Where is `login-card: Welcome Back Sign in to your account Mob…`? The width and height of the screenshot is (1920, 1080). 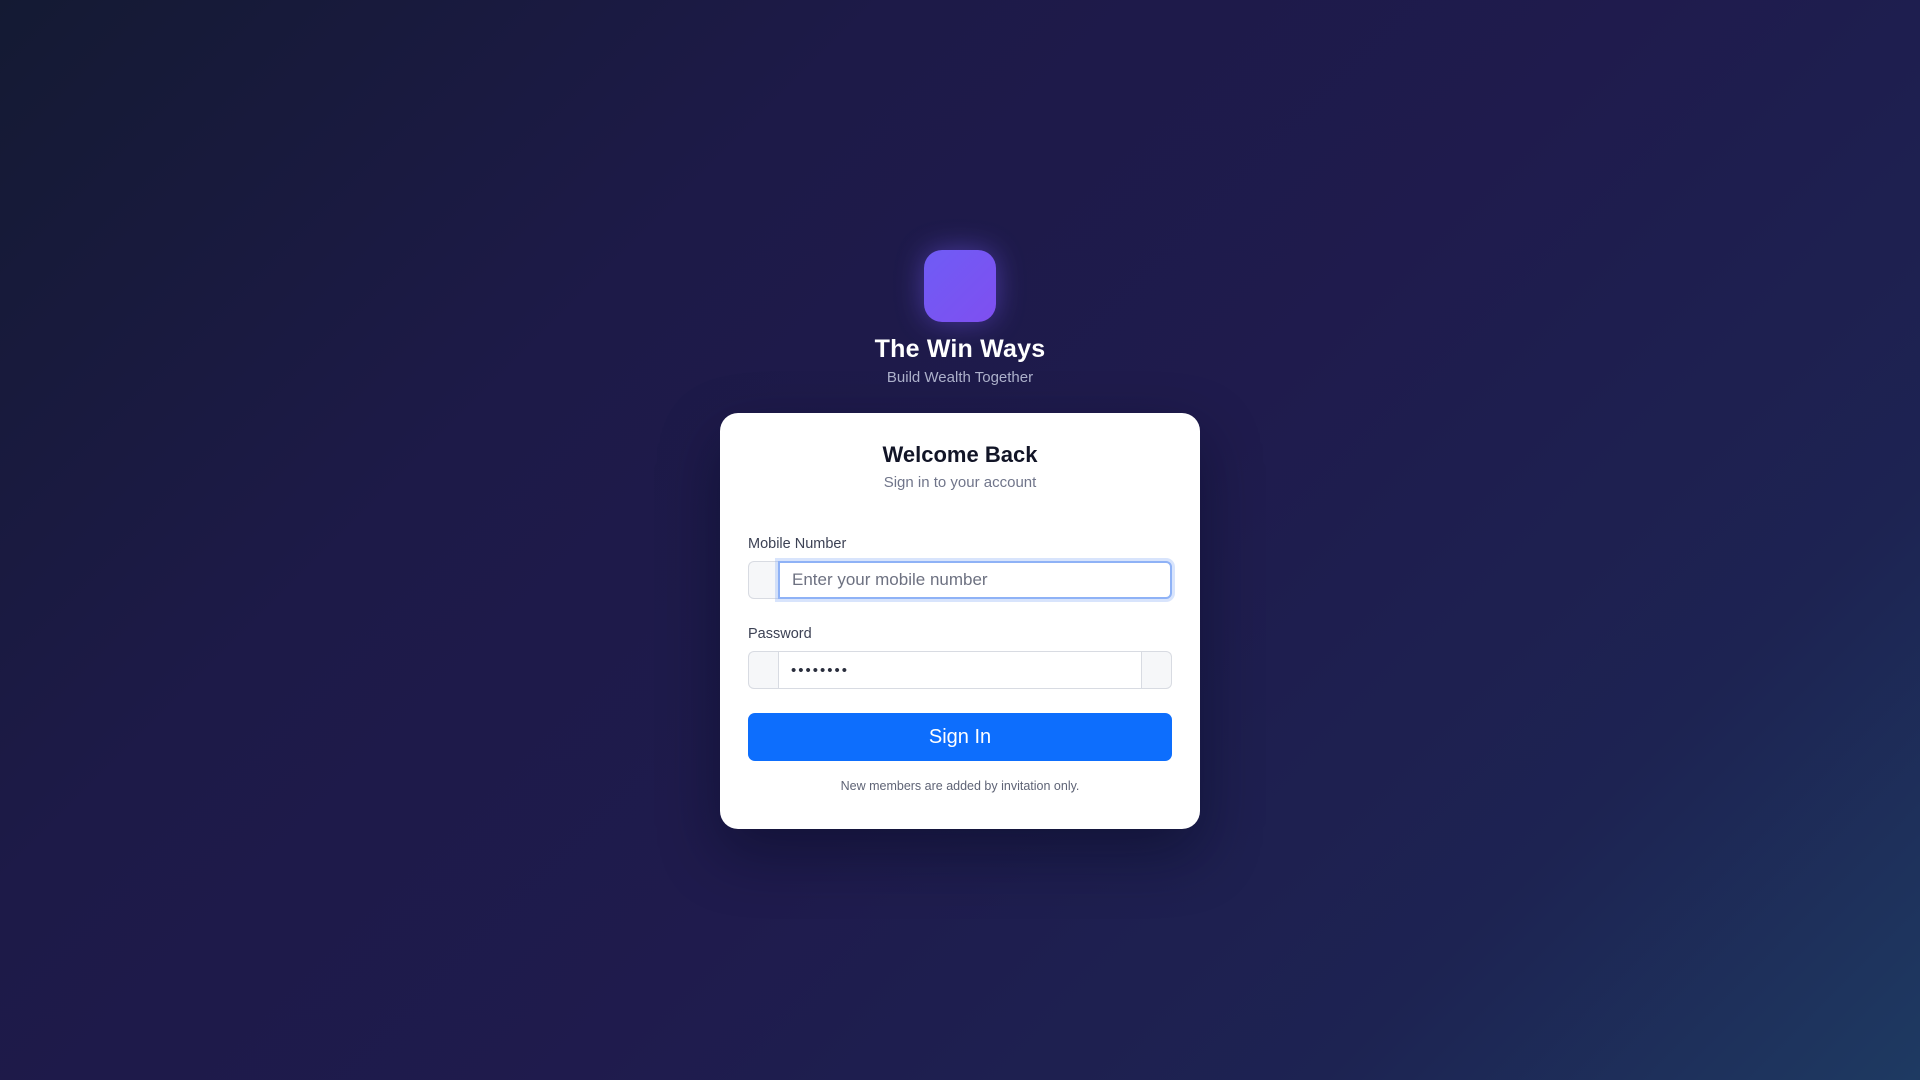
login-card: Welcome Back Sign in to your account Mob… is located at coordinates (960, 621).